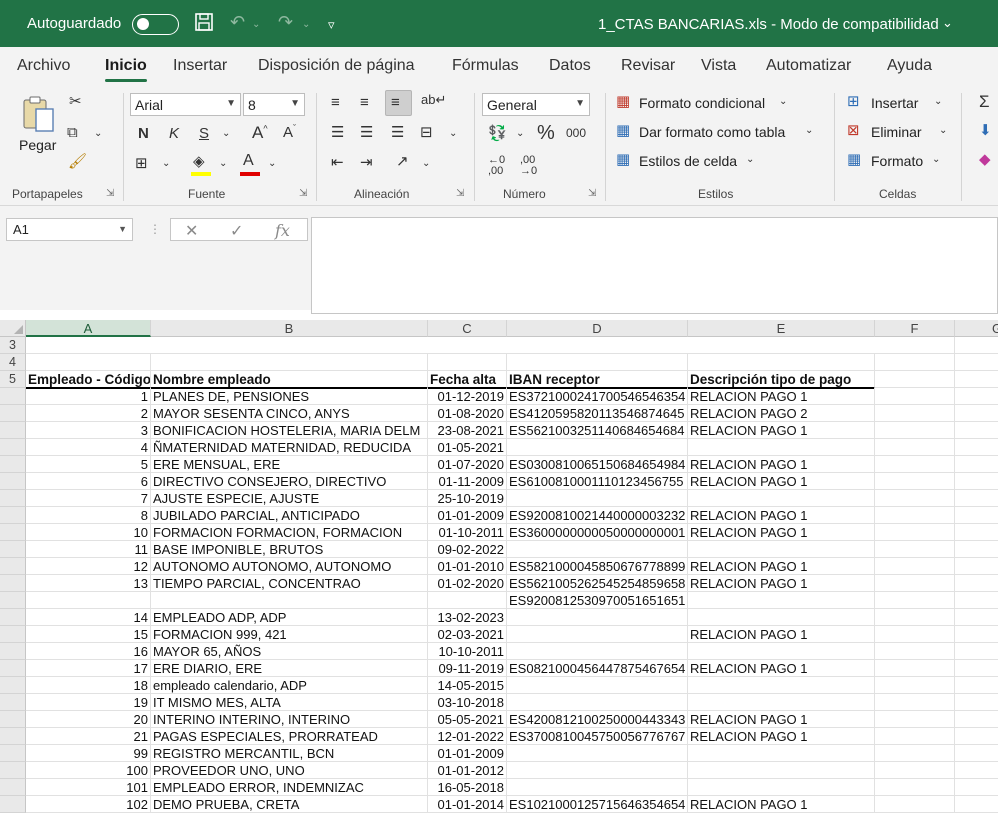  I want to click on cell-date: 01-11-2009, so click(467, 481).